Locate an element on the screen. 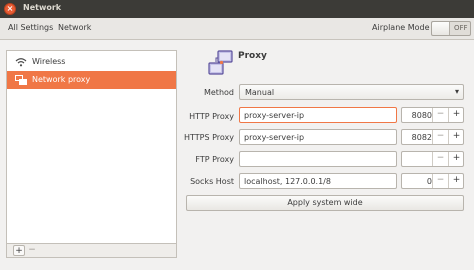 This screenshot has height=270, width=474. socks-host-input is located at coordinates (318, 181).